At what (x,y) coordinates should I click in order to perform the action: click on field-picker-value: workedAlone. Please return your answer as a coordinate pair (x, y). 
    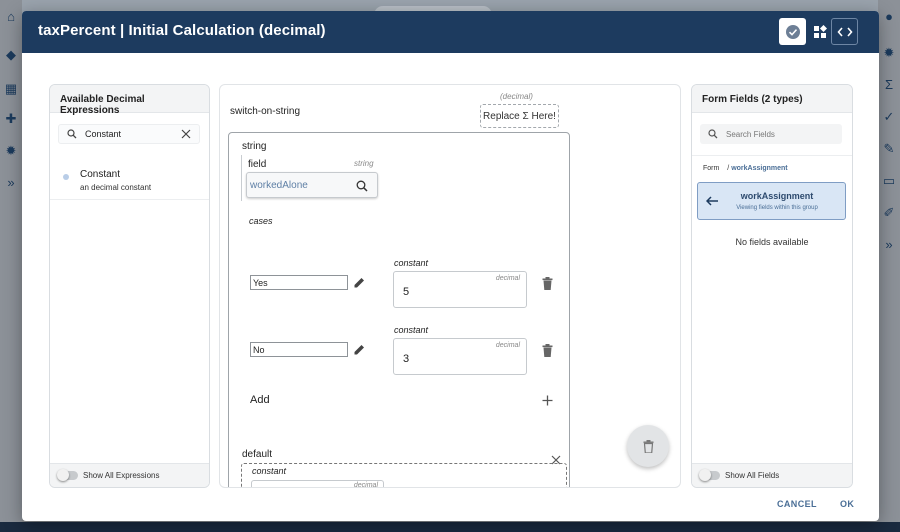
    Looking at the image, I should click on (279, 185).